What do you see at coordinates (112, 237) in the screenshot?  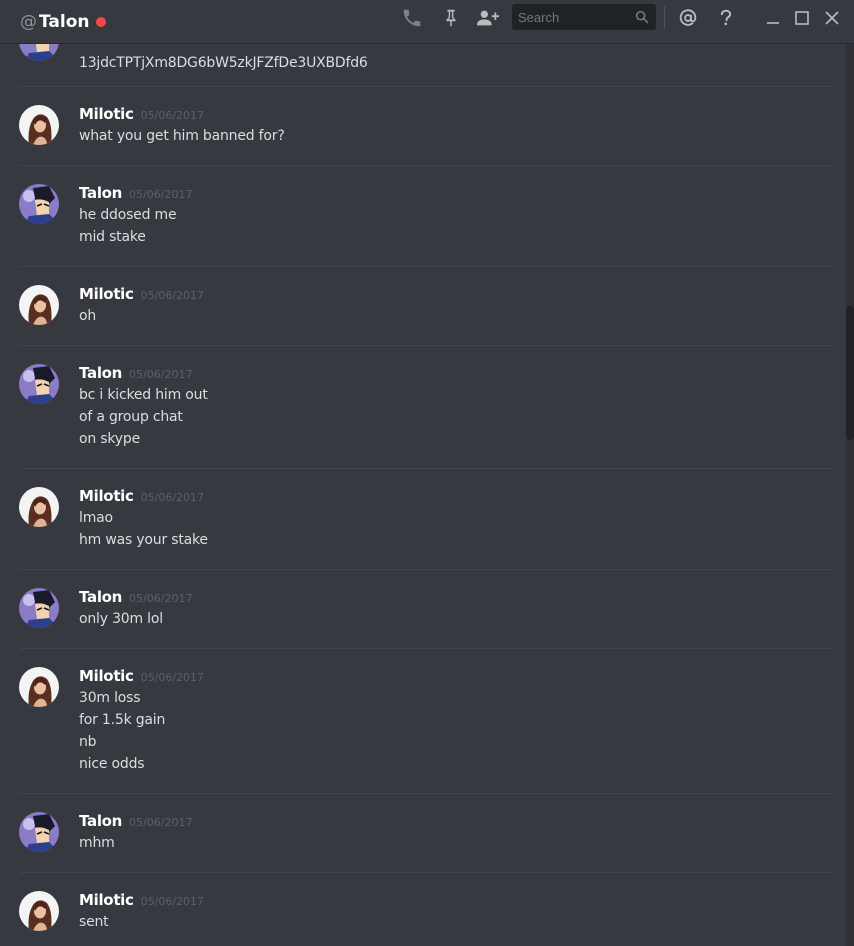 I see `message-text: mid stake` at bounding box center [112, 237].